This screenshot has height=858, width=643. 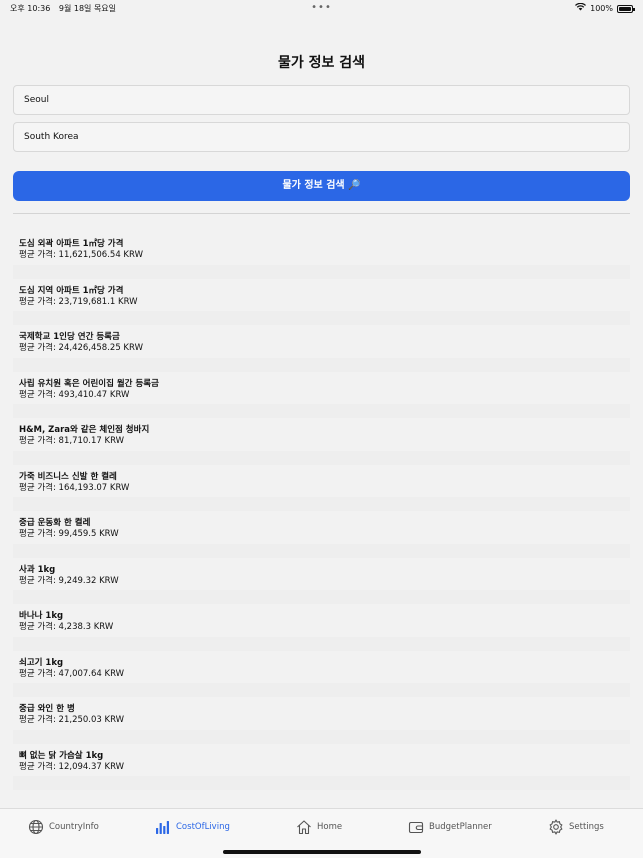 I want to click on tab-costofliving: CostOfLiving, so click(x=192, y=827).